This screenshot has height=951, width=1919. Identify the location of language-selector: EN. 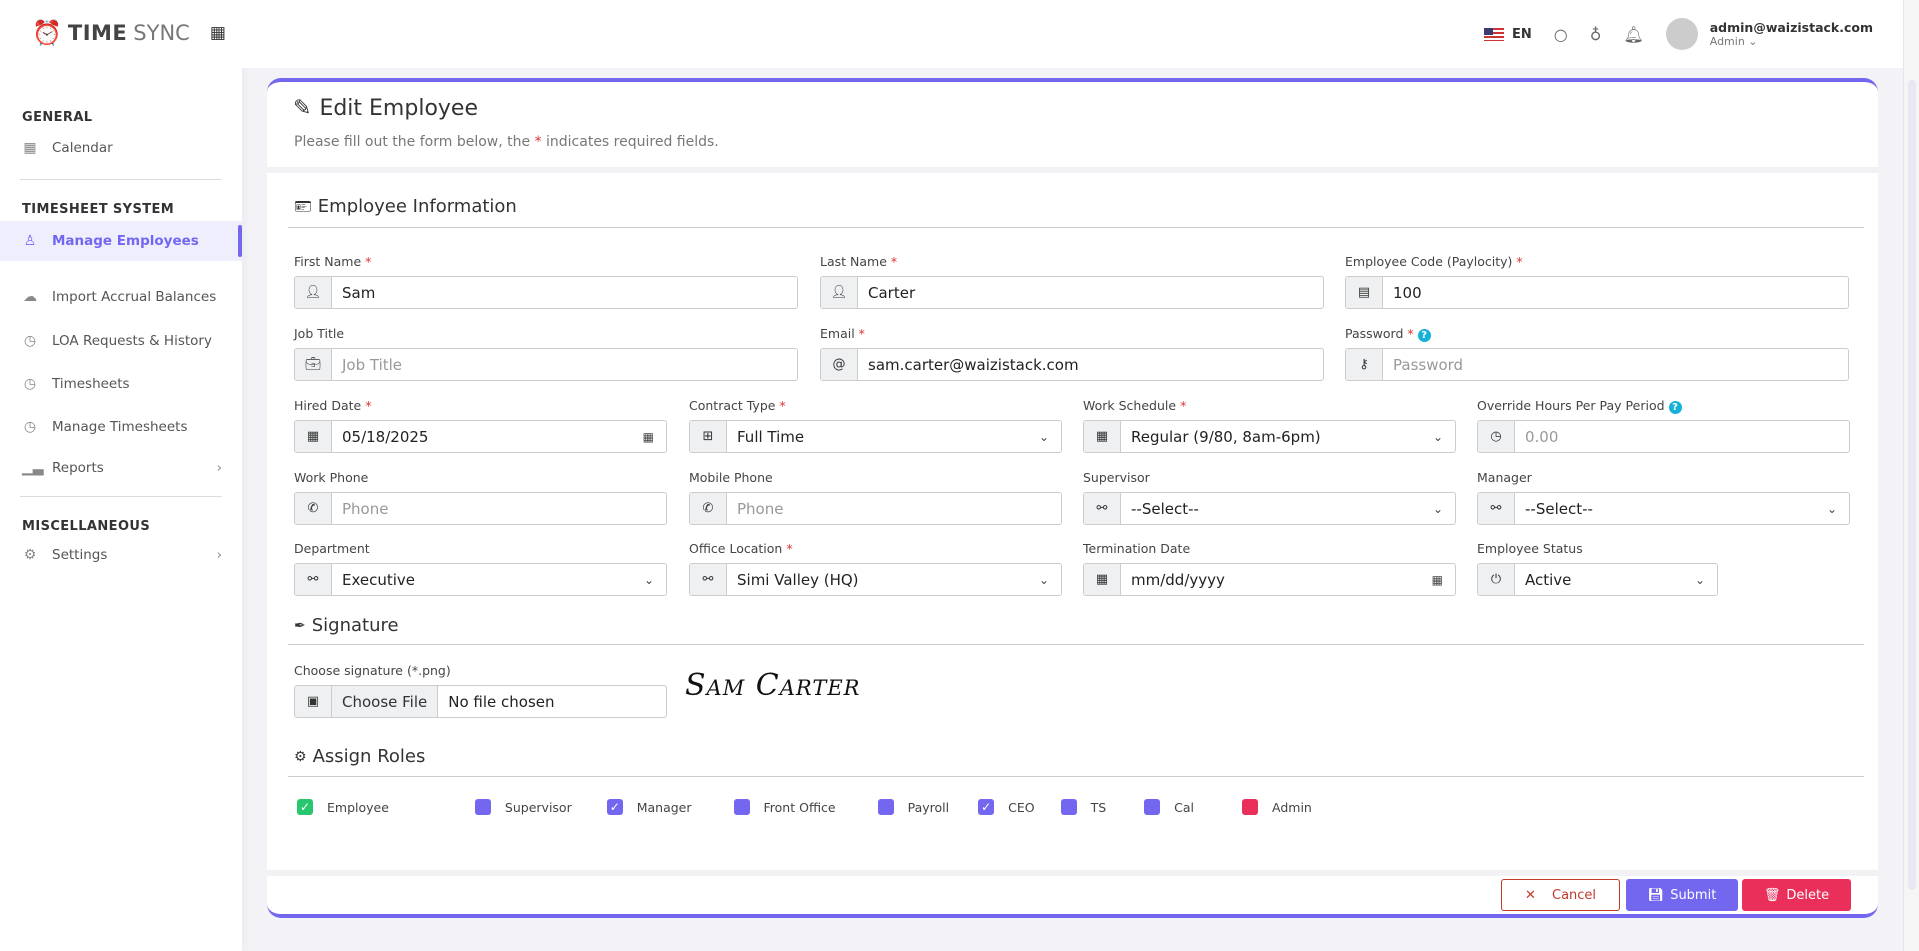
(1507, 34).